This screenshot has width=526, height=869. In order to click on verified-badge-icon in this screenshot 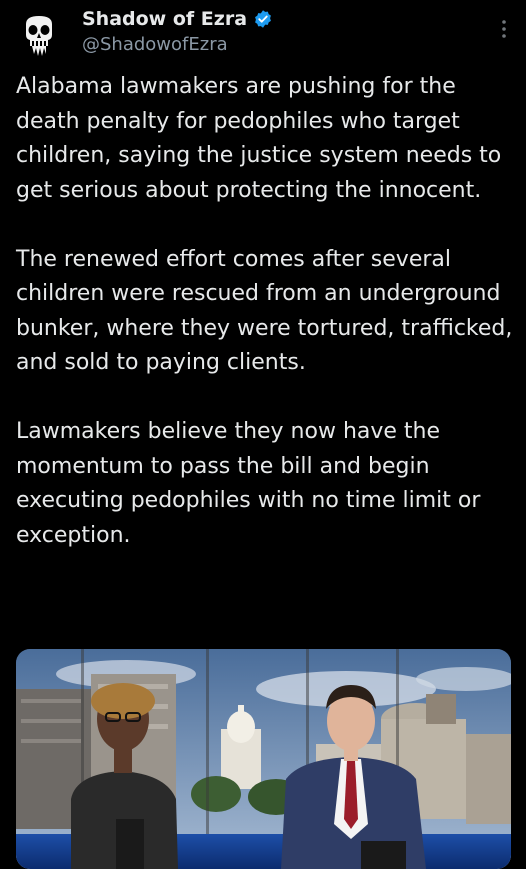, I will do `click(263, 19)`.